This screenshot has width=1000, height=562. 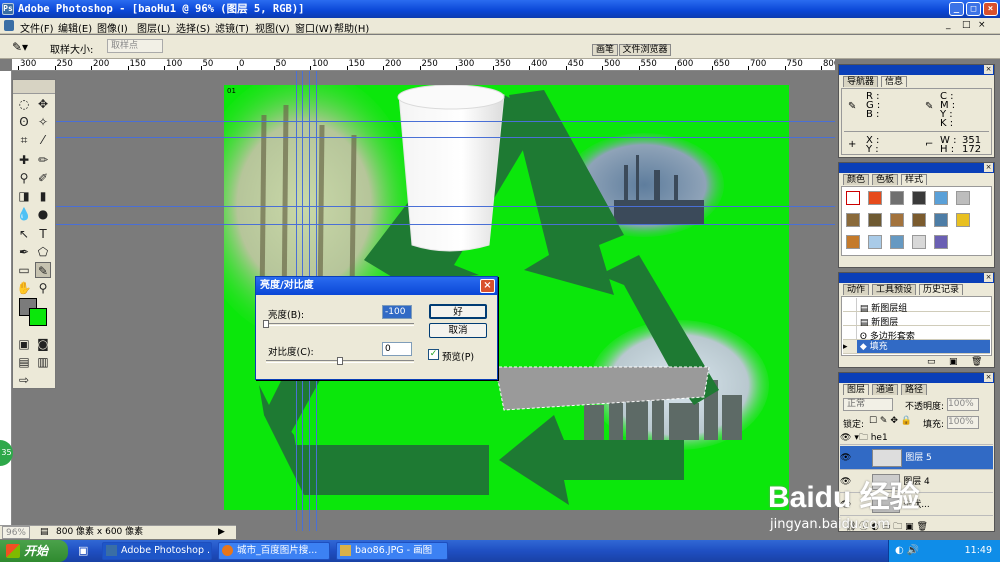 What do you see at coordinates (24, 252) in the screenshot?
I see `pen-tool-icon: ✒` at bounding box center [24, 252].